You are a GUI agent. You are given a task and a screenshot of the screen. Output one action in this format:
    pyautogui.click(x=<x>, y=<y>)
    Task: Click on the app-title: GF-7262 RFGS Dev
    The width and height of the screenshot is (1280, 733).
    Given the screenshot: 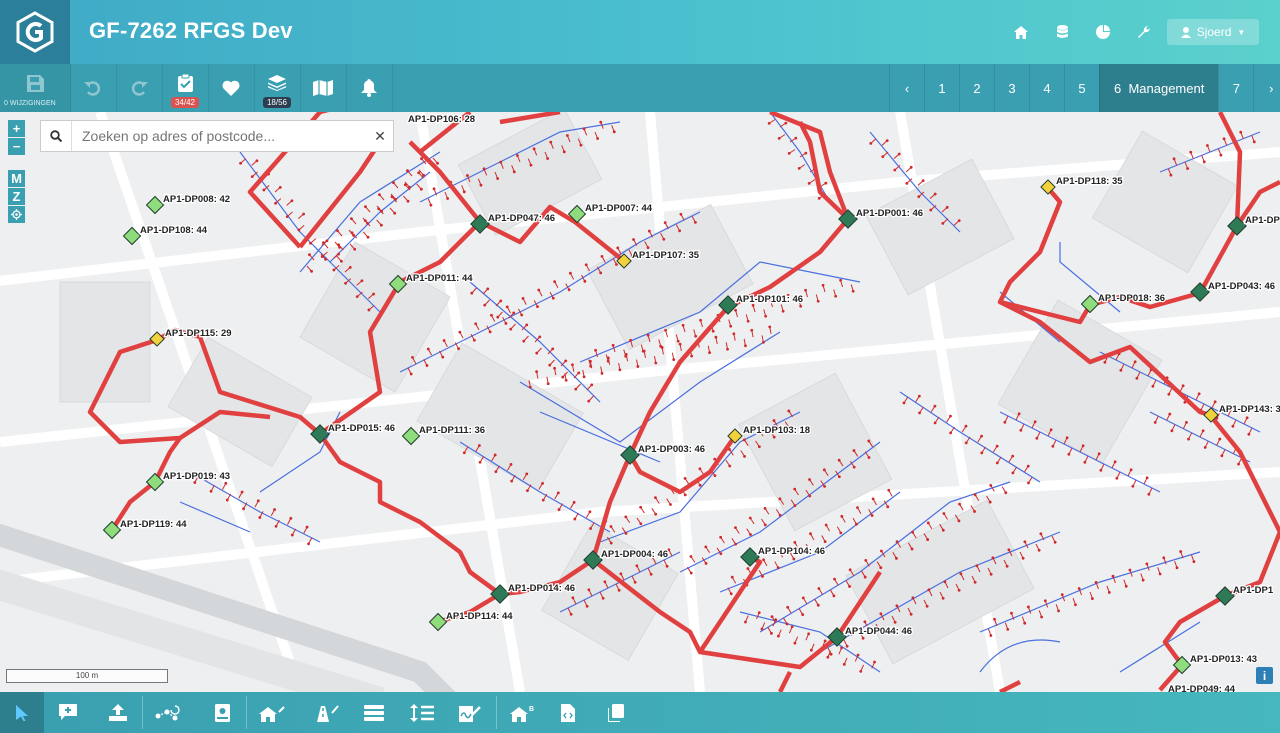 What is the action you would take?
    pyautogui.click(x=191, y=30)
    